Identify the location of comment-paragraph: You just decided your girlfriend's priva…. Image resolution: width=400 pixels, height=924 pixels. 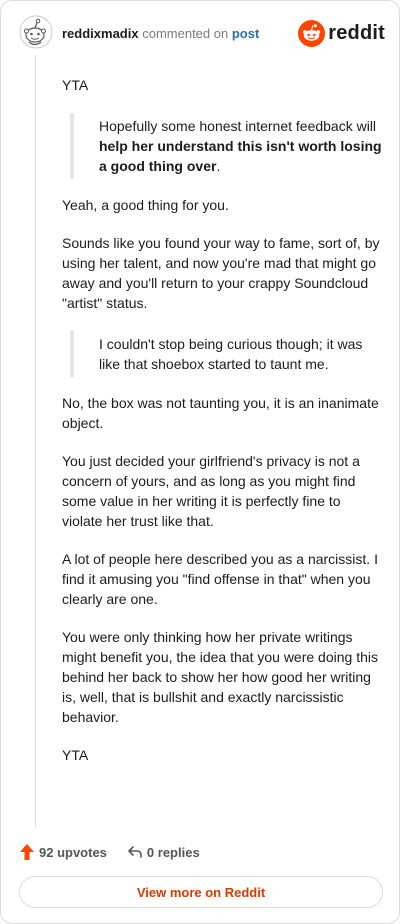
(211, 491).